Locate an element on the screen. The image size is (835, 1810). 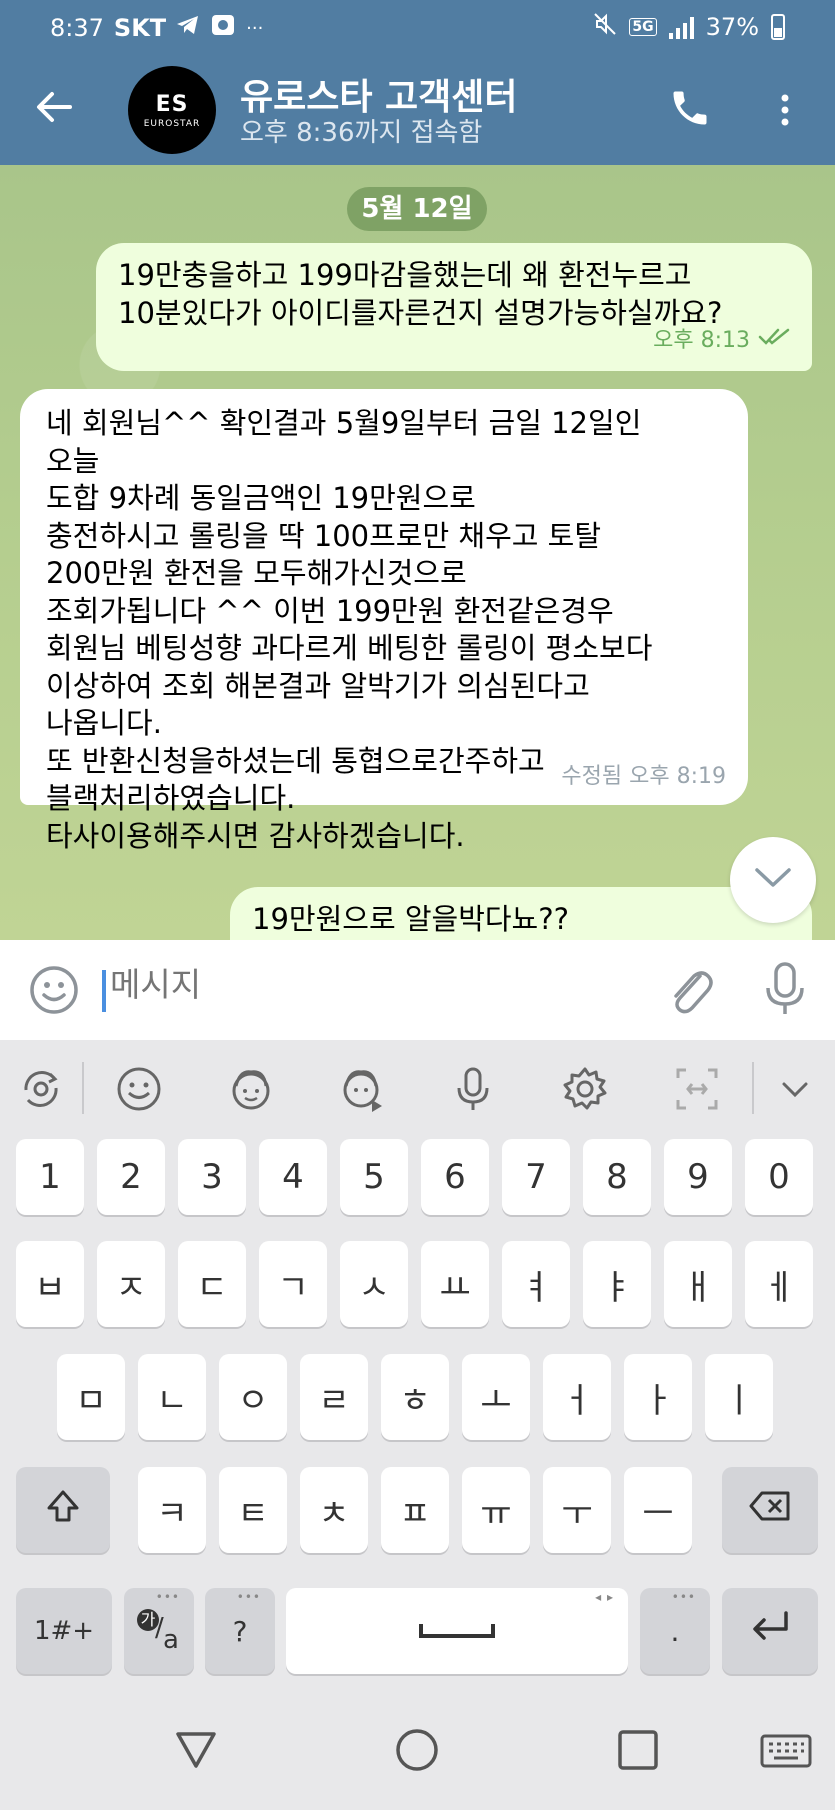
question-key-label: ? is located at coordinates (240, 1631).